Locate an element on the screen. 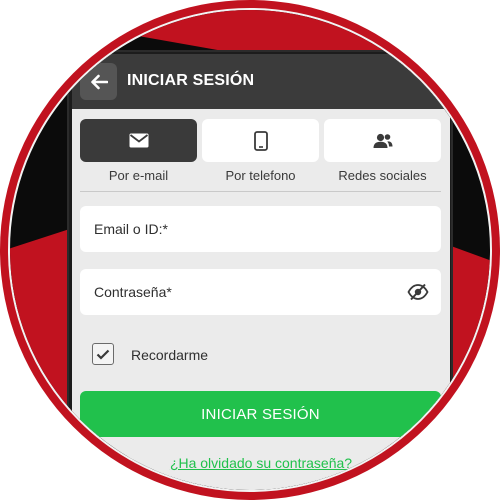  email-field: Email o ID:* is located at coordinates (260, 229).